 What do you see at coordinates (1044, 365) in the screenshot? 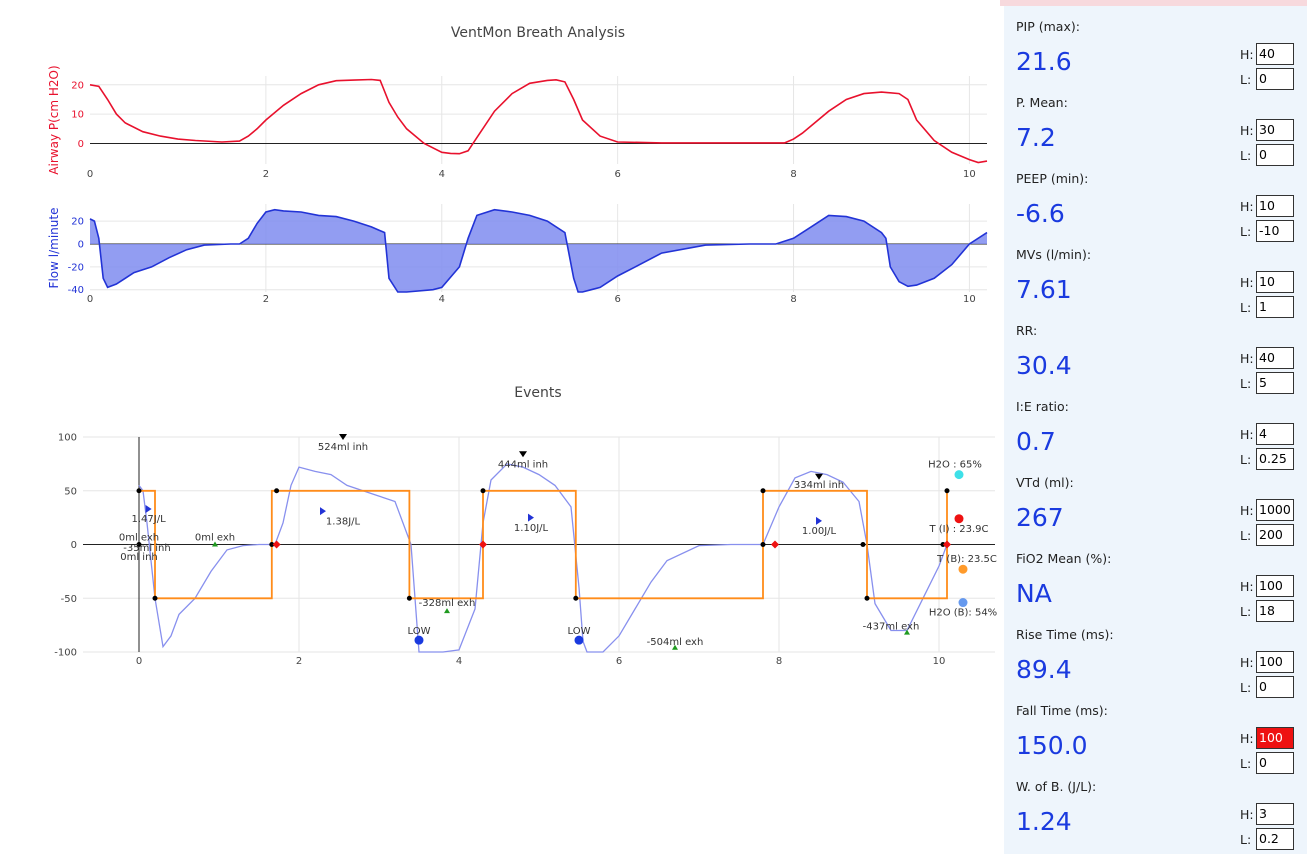
I see `metric-value: 30.4` at bounding box center [1044, 365].